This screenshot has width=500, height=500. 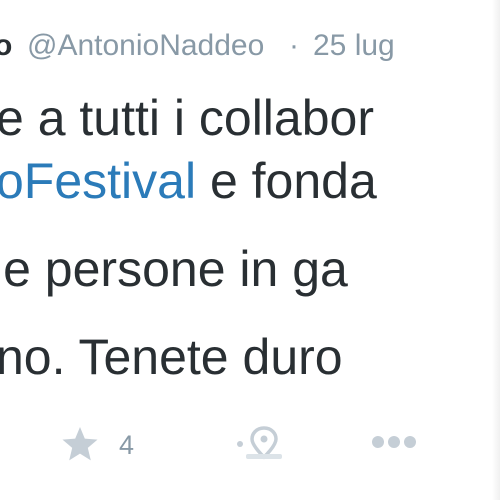 What do you see at coordinates (6, 46) in the screenshot?
I see `display-name: o` at bounding box center [6, 46].